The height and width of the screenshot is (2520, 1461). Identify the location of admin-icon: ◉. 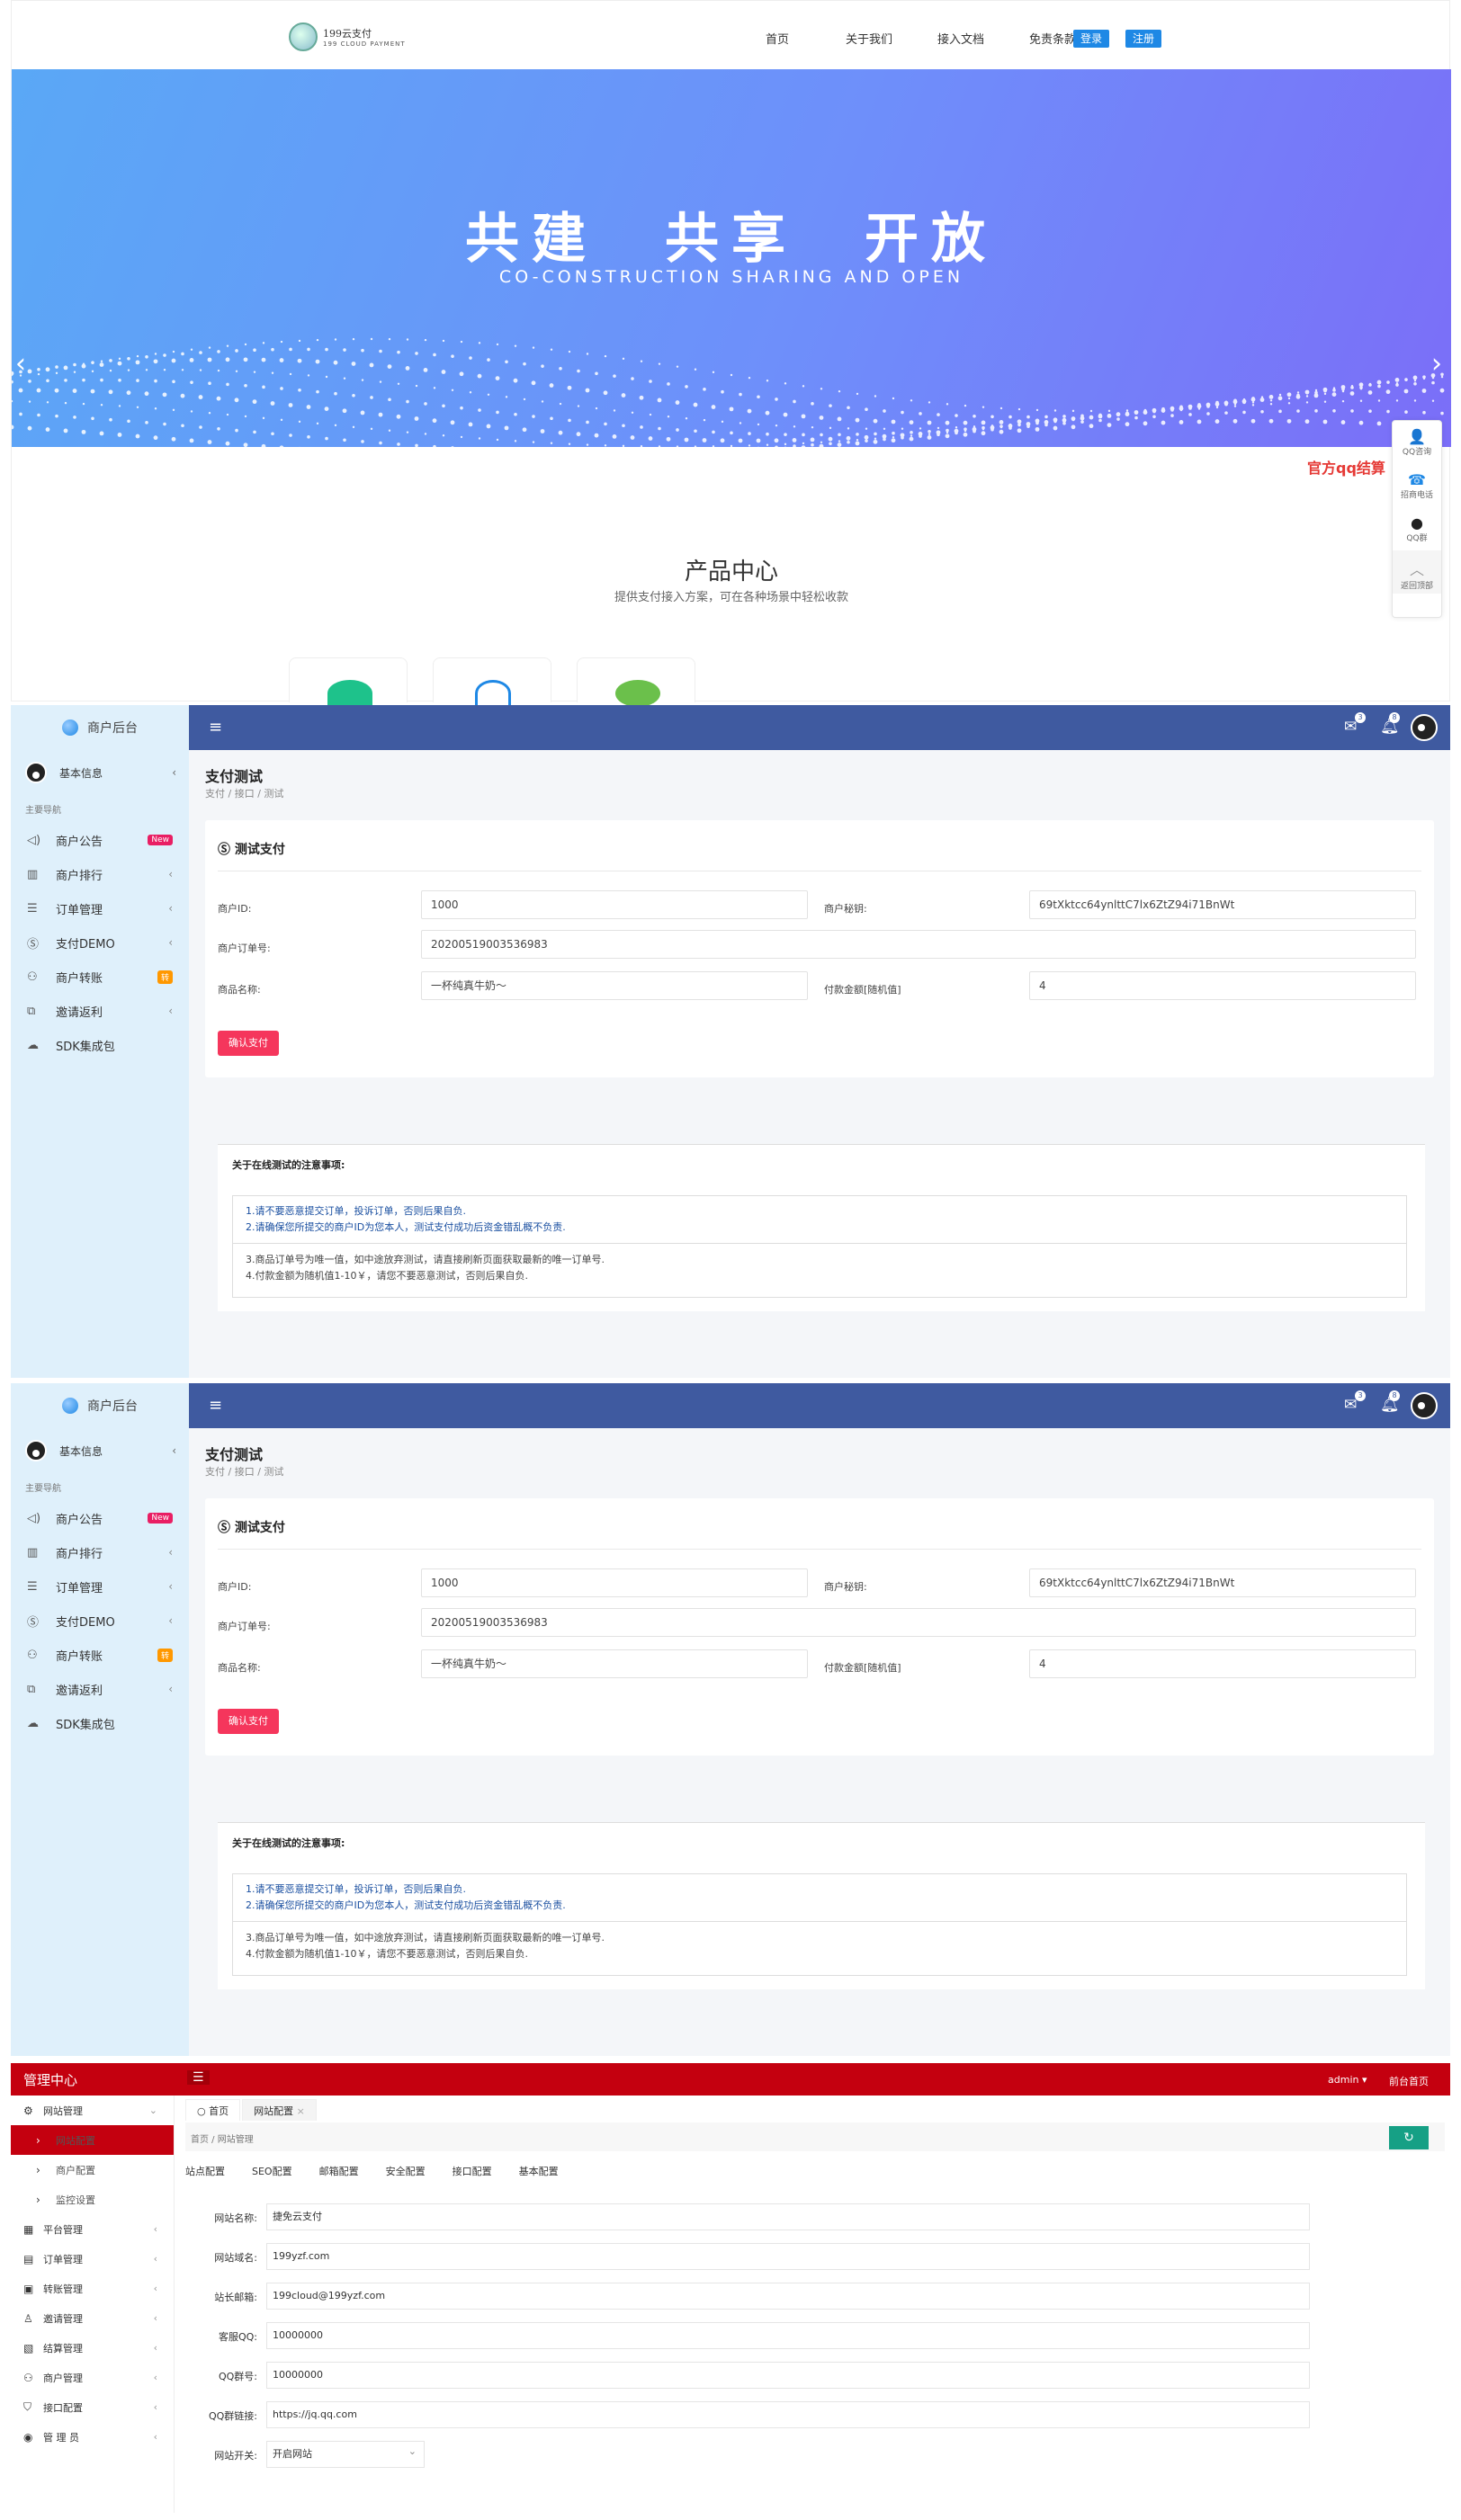
(28, 2437).